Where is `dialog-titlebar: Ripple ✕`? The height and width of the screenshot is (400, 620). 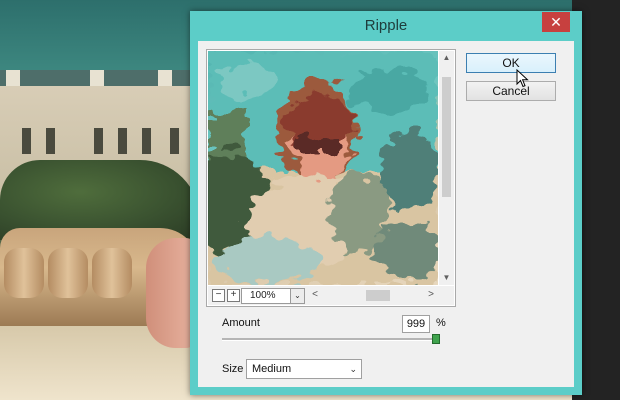
dialog-titlebar: Ripple ✕ is located at coordinates (386, 26).